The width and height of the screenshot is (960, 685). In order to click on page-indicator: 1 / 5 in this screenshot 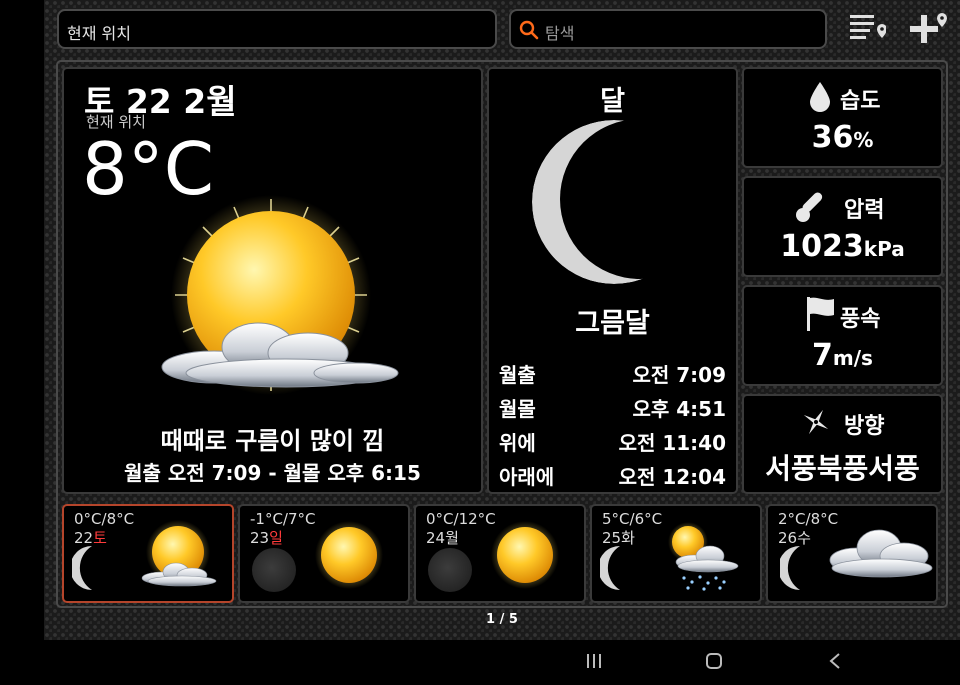, I will do `click(502, 619)`.